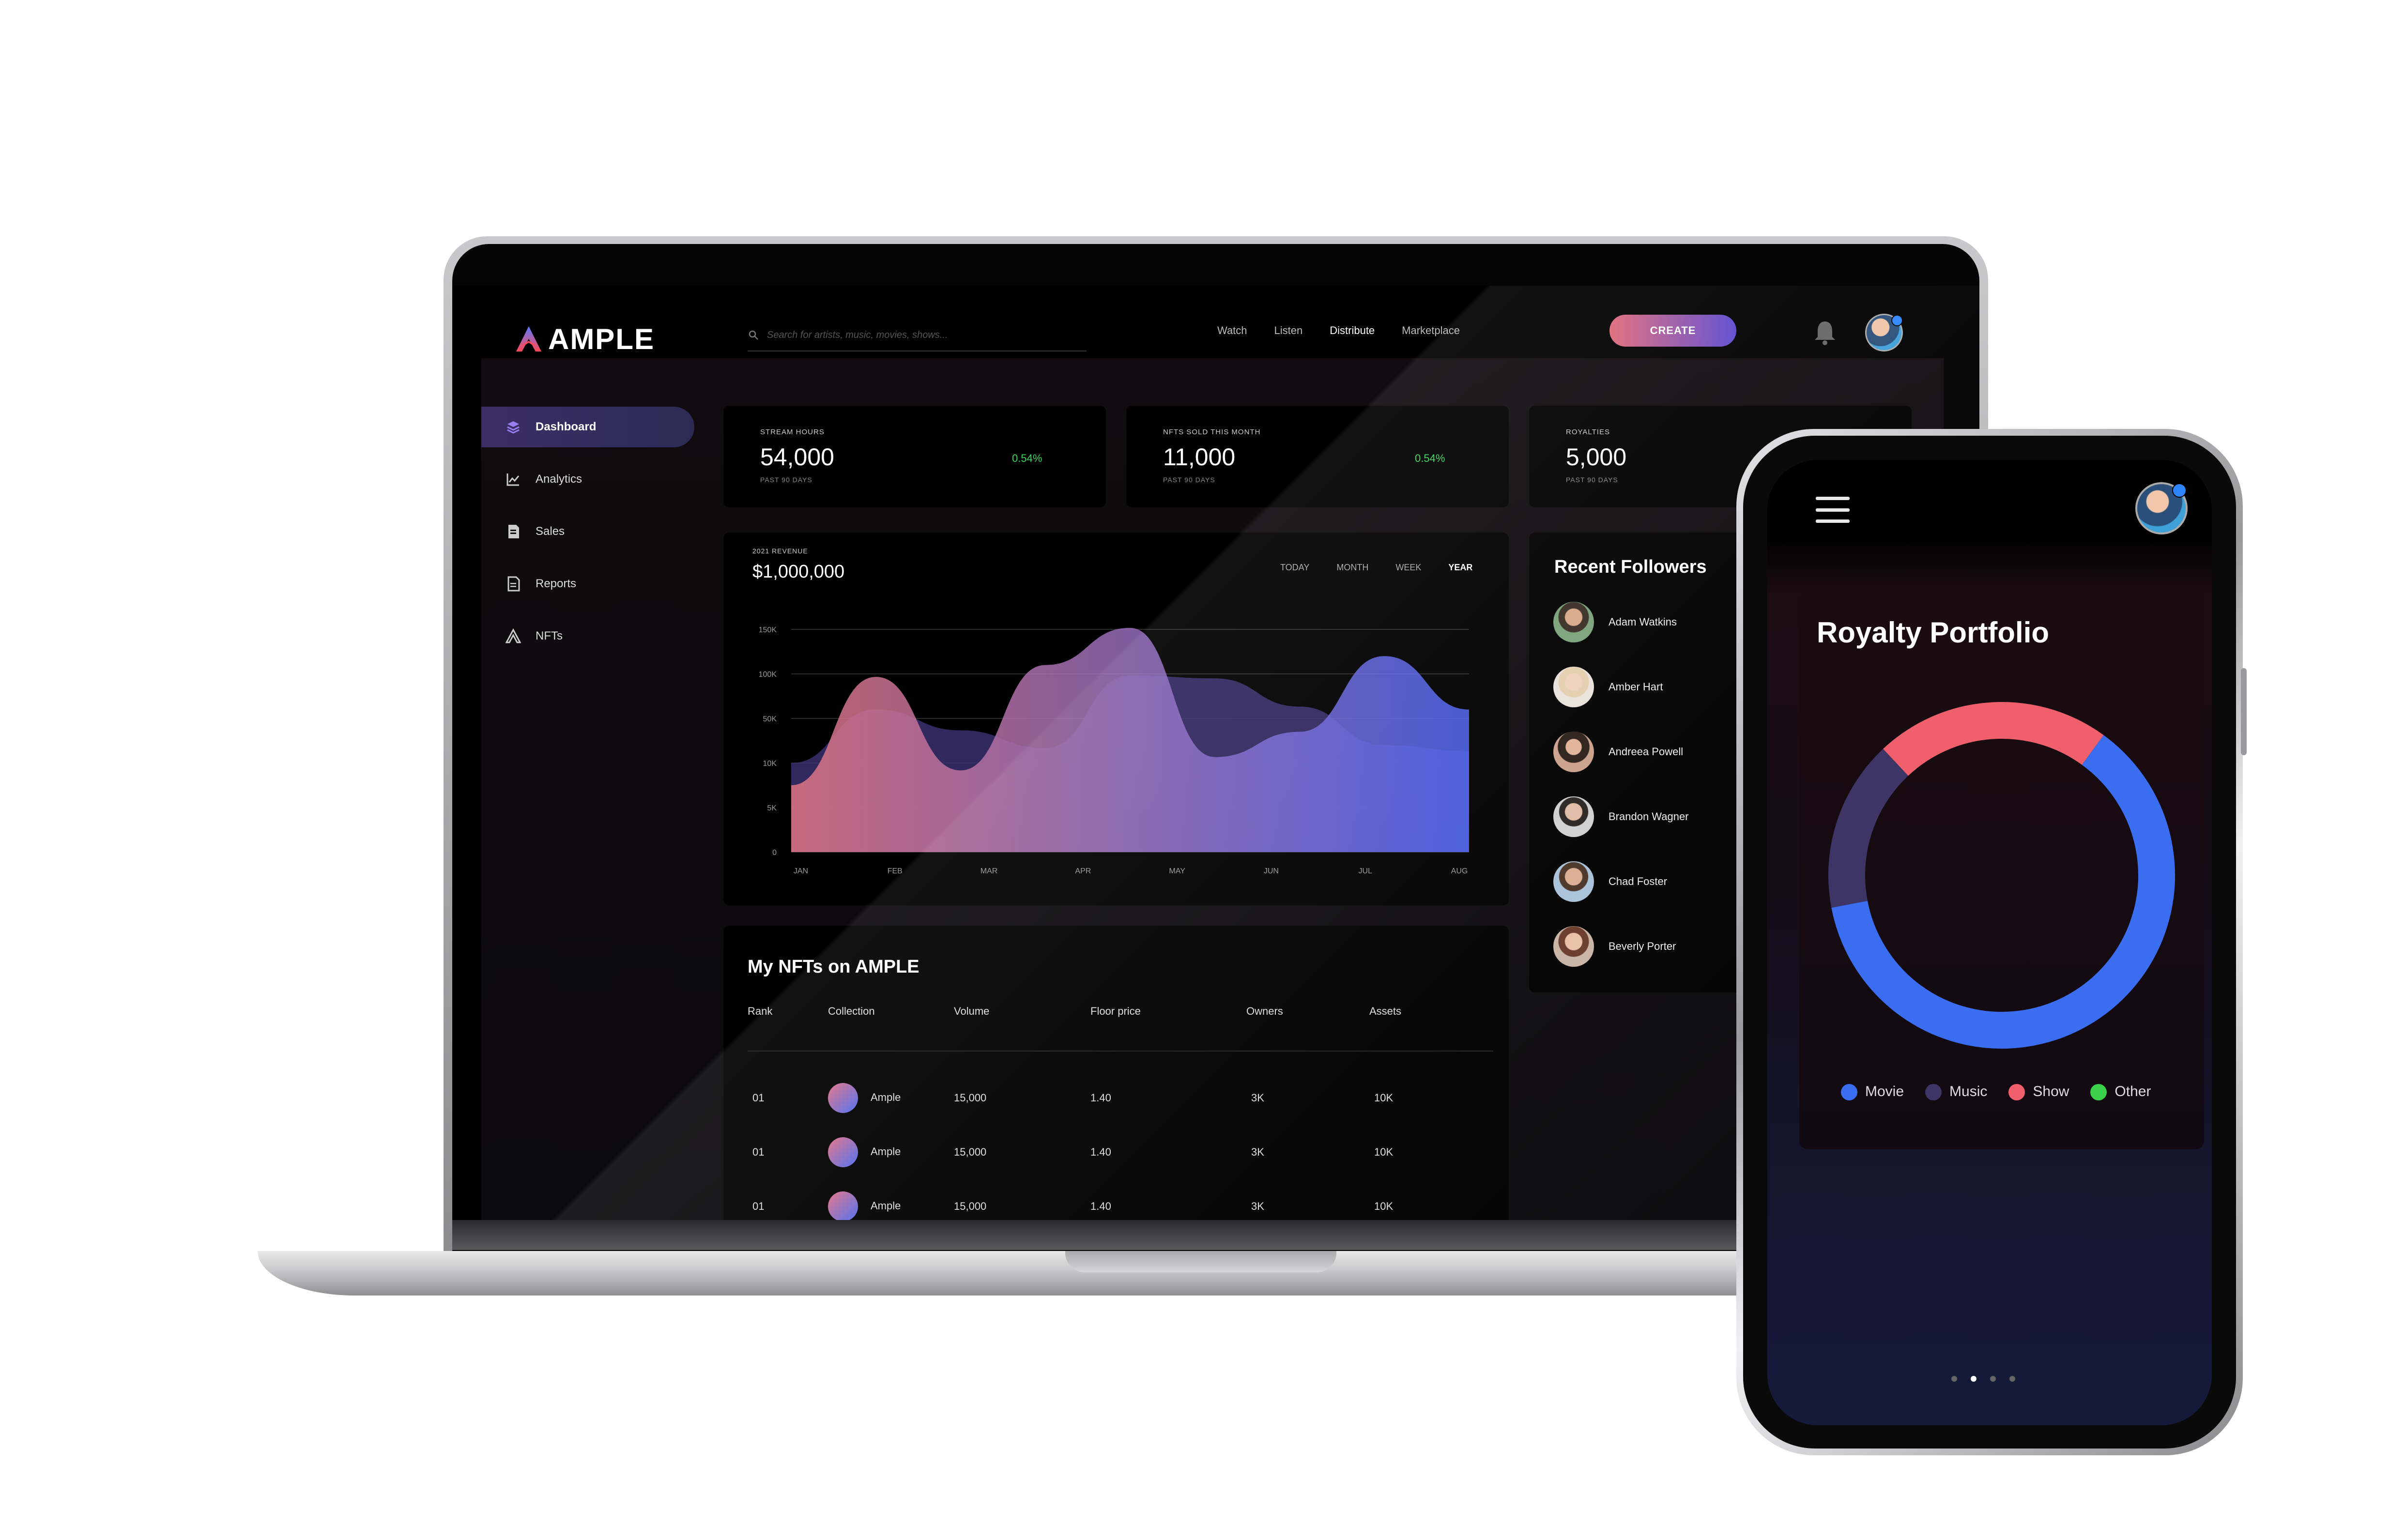  Describe the element at coordinates (1431, 330) in the screenshot. I see `nav-marketplace: Marketplace` at that location.